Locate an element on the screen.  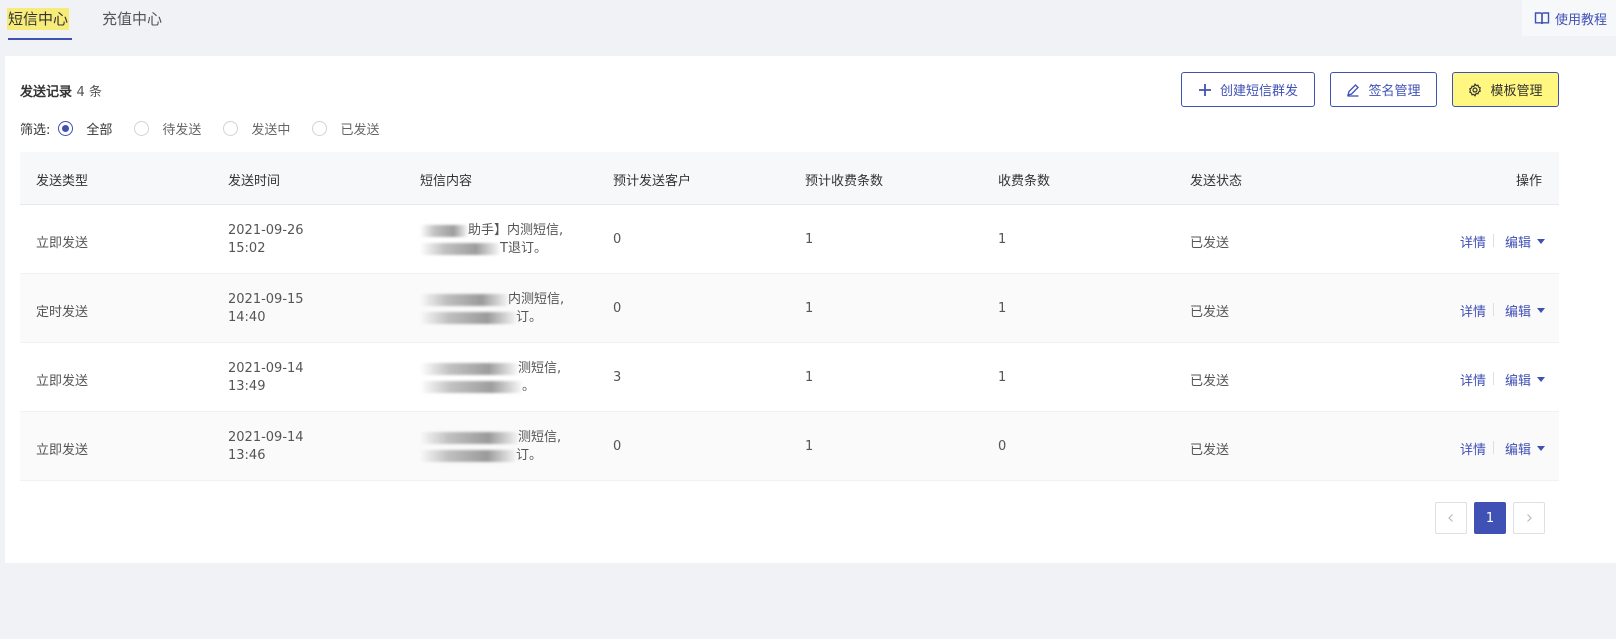
prev-page-button is located at coordinates (1451, 518).